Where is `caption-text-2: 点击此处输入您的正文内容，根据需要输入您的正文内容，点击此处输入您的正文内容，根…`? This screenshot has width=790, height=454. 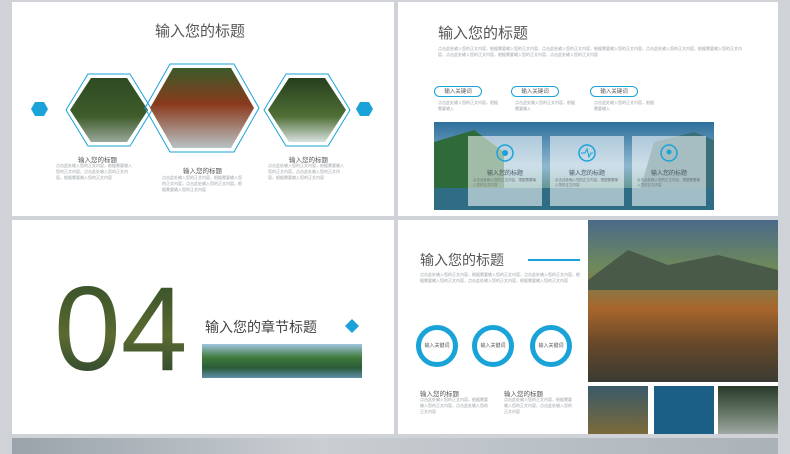 caption-text-2: 点击此处输入您的正文内容，根据需要输入您的正文内容，点击此处输入您的正文内容，根… is located at coordinates (202, 183).